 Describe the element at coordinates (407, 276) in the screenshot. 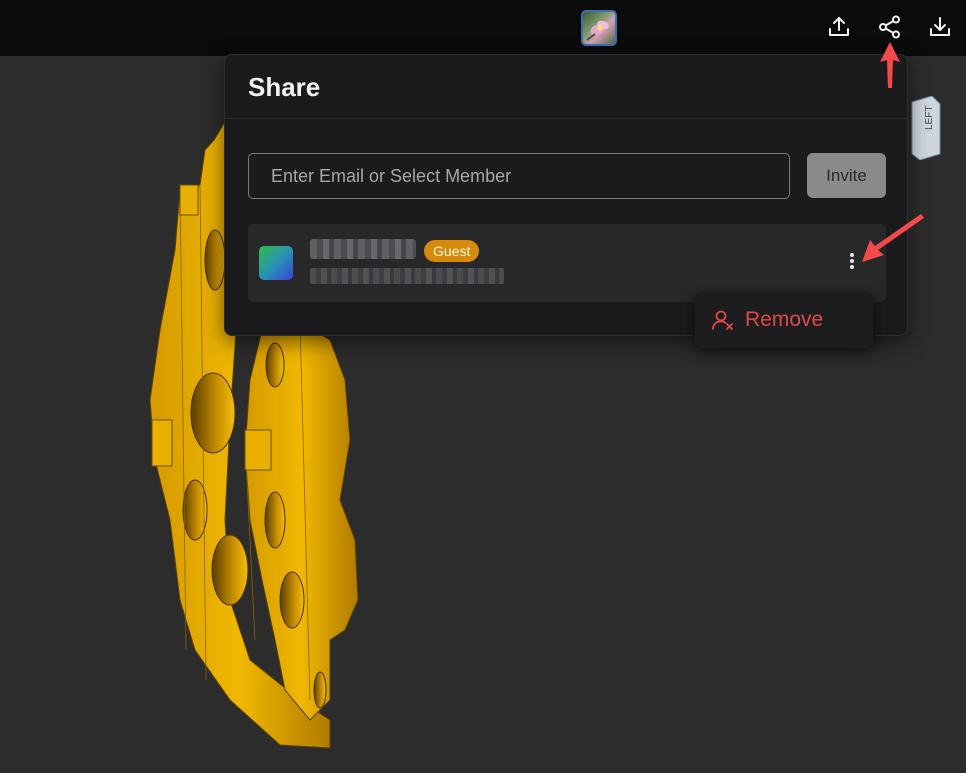

I see `member-email: ••••••••••••••••••••` at that location.